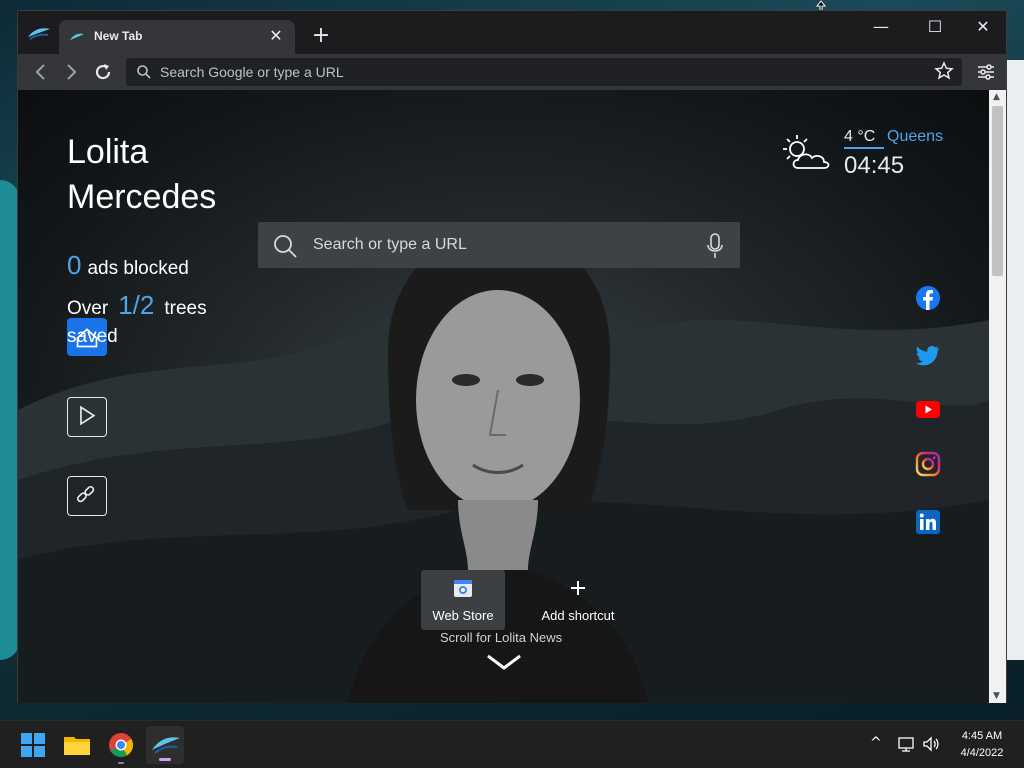 The height and width of the screenshot is (768, 1024). I want to click on tab-title: New Tab, so click(118, 36).